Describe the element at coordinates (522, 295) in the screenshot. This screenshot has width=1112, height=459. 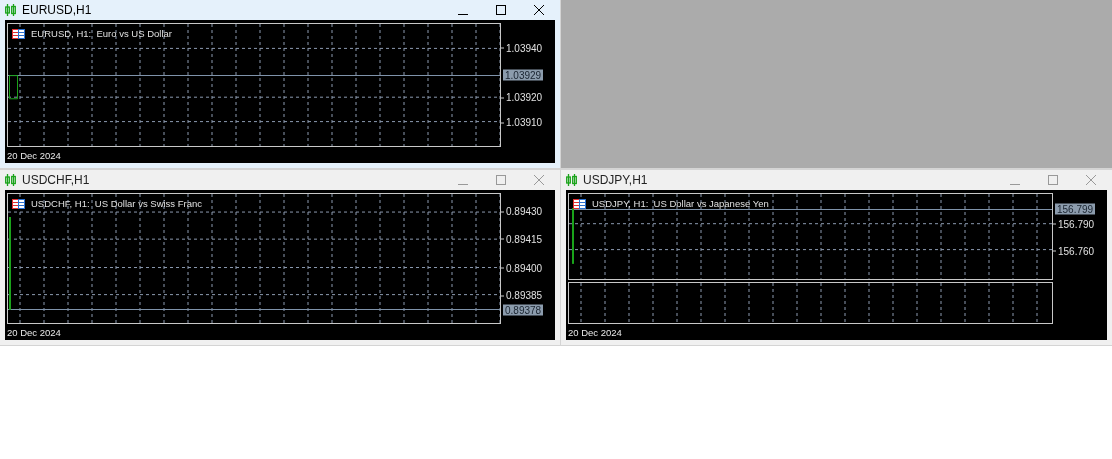
I see `price-label: 0.89385` at that location.